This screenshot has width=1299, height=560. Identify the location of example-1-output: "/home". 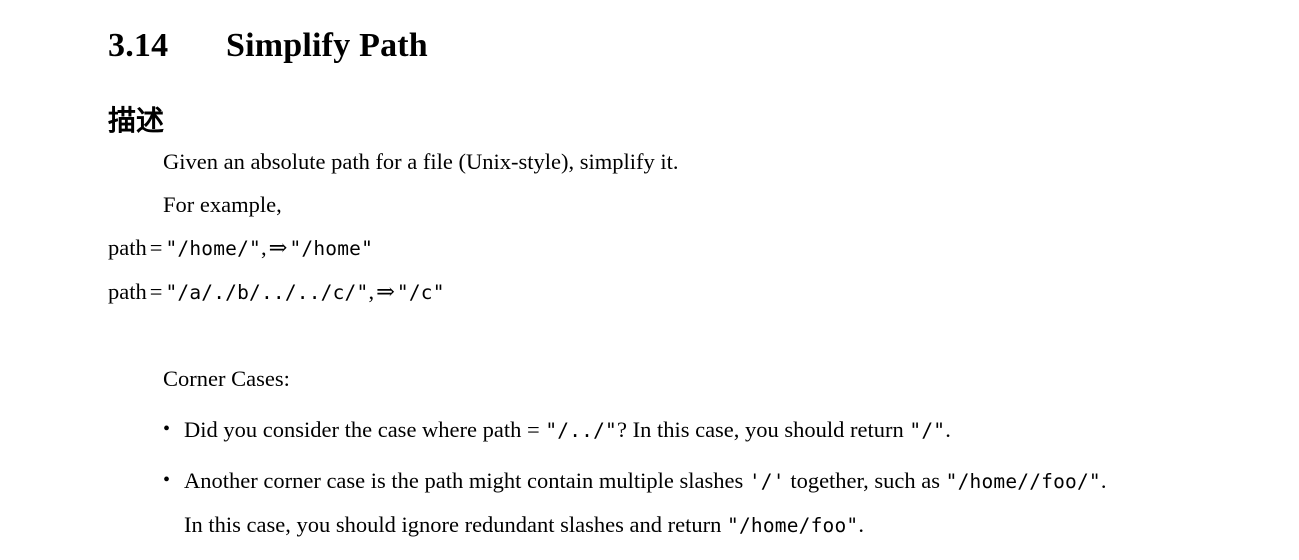
(331, 248).